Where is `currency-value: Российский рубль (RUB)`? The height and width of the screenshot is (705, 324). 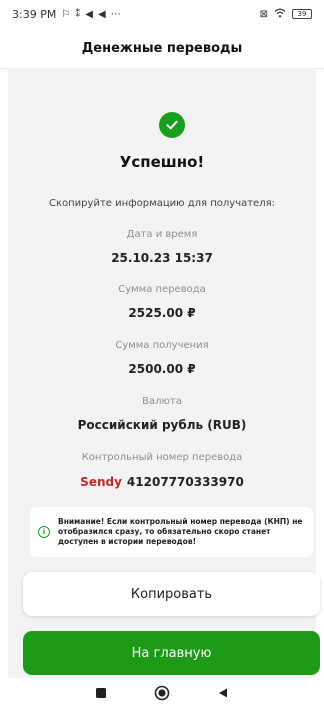
currency-value: Российский рубль (RUB) is located at coordinates (162, 425).